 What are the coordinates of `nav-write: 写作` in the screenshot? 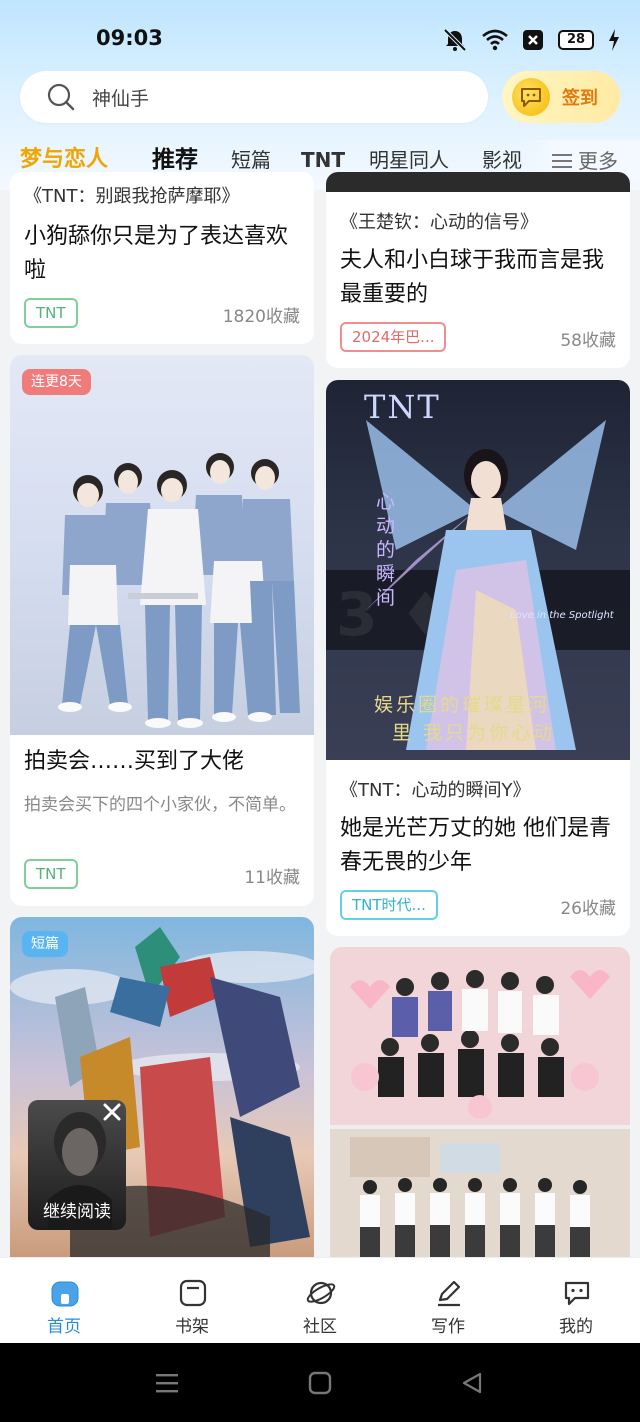 It's located at (448, 1301).